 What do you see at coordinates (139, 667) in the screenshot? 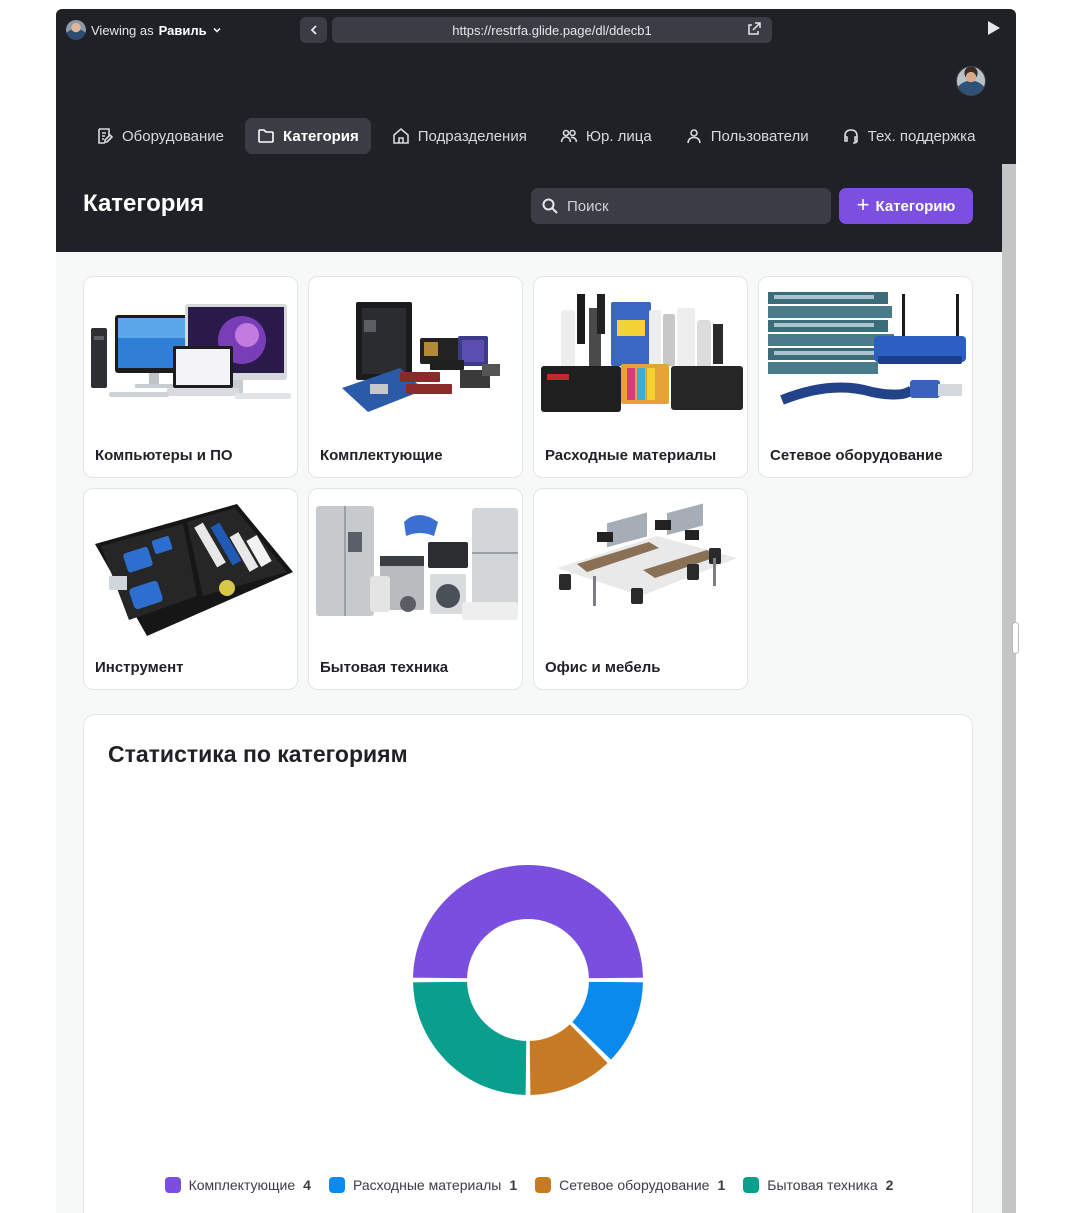
I see `category-label: Инструмент` at bounding box center [139, 667].